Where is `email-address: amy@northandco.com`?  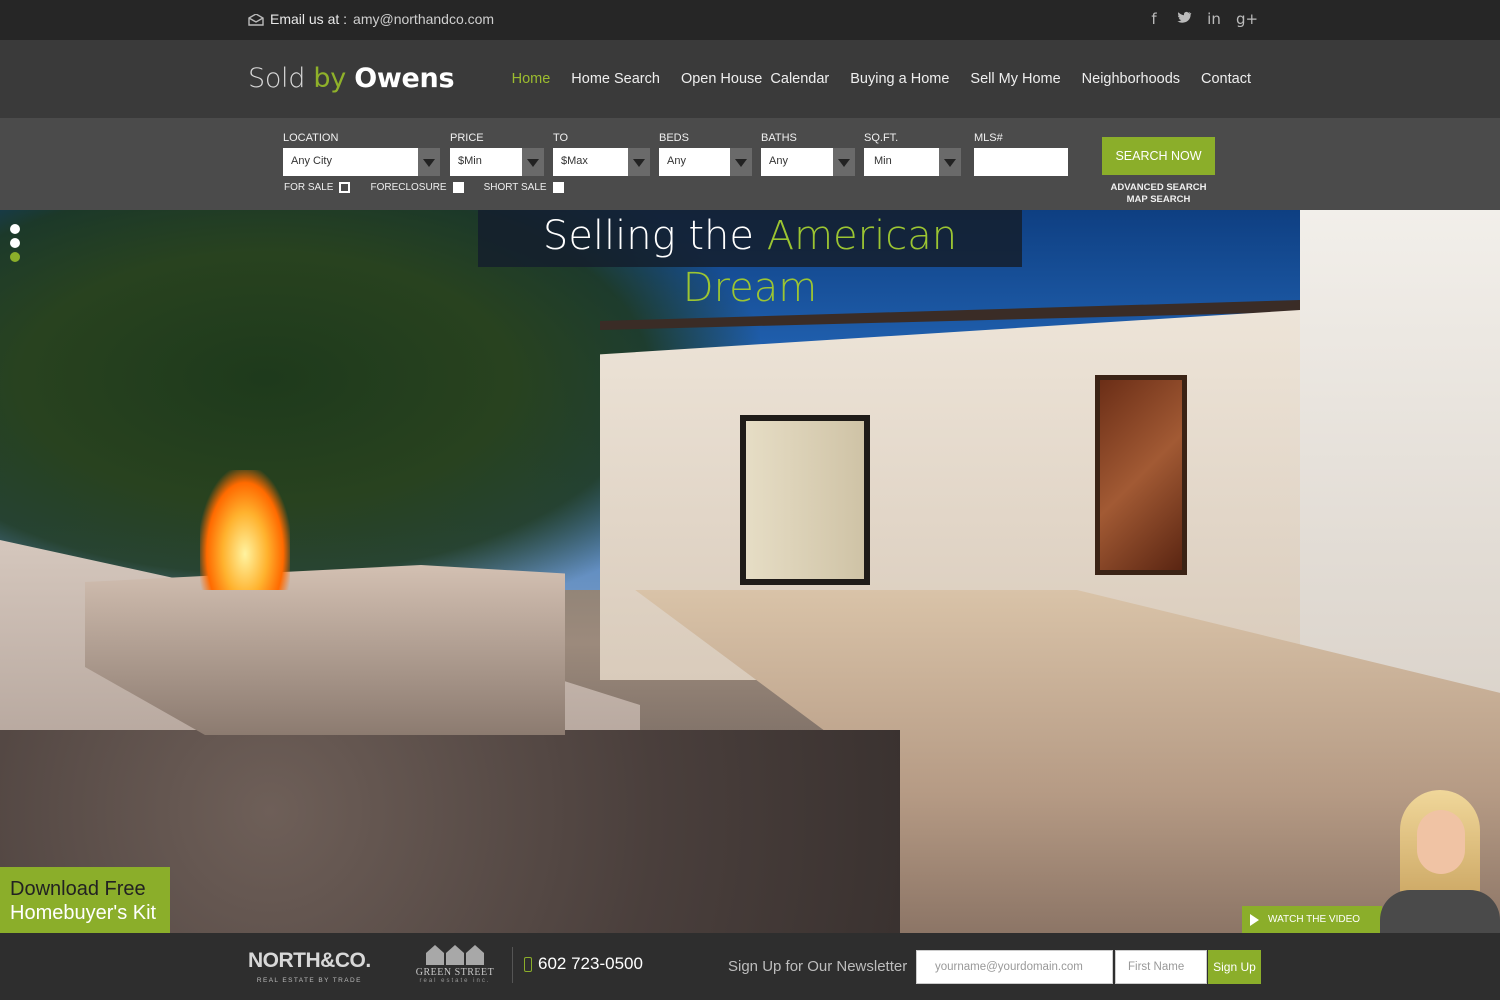
email-address: amy@northandco.com is located at coordinates (423, 19).